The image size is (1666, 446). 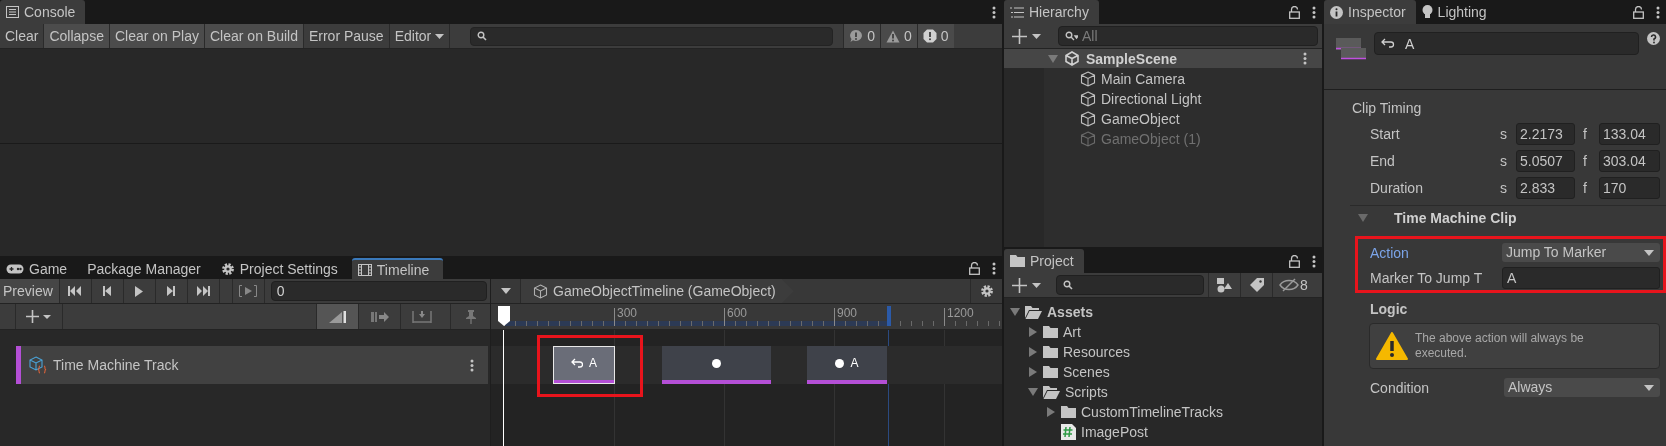 What do you see at coordinates (1163, 312) in the screenshot?
I see `project-item: Assets` at bounding box center [1163, 312].